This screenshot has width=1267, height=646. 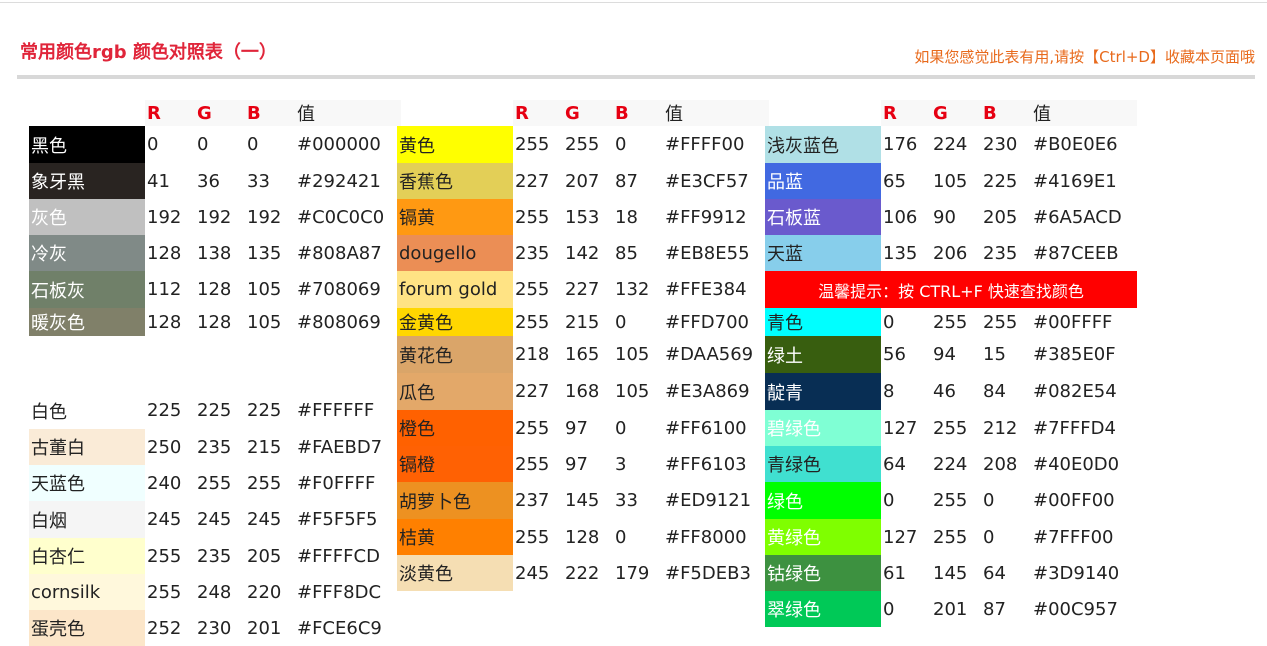 What do you see at coordinates (900, 428) in the screenshot?
I see `color-r-value: 127` at bounding box center [900, 428].